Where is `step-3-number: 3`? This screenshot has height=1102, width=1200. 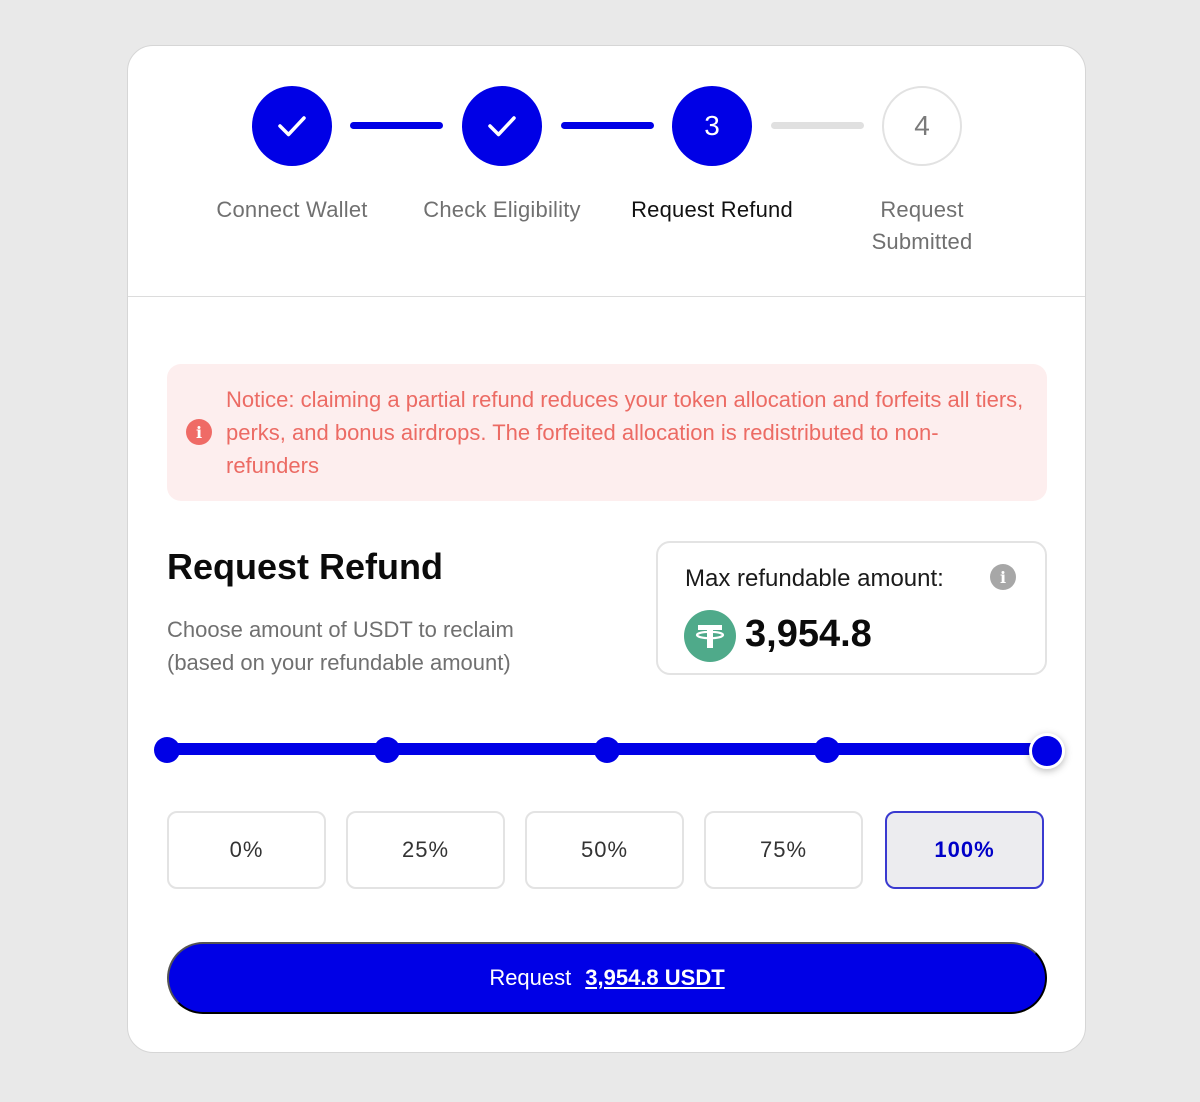 step-3-number: 3 is located at coordinates (712, 125).